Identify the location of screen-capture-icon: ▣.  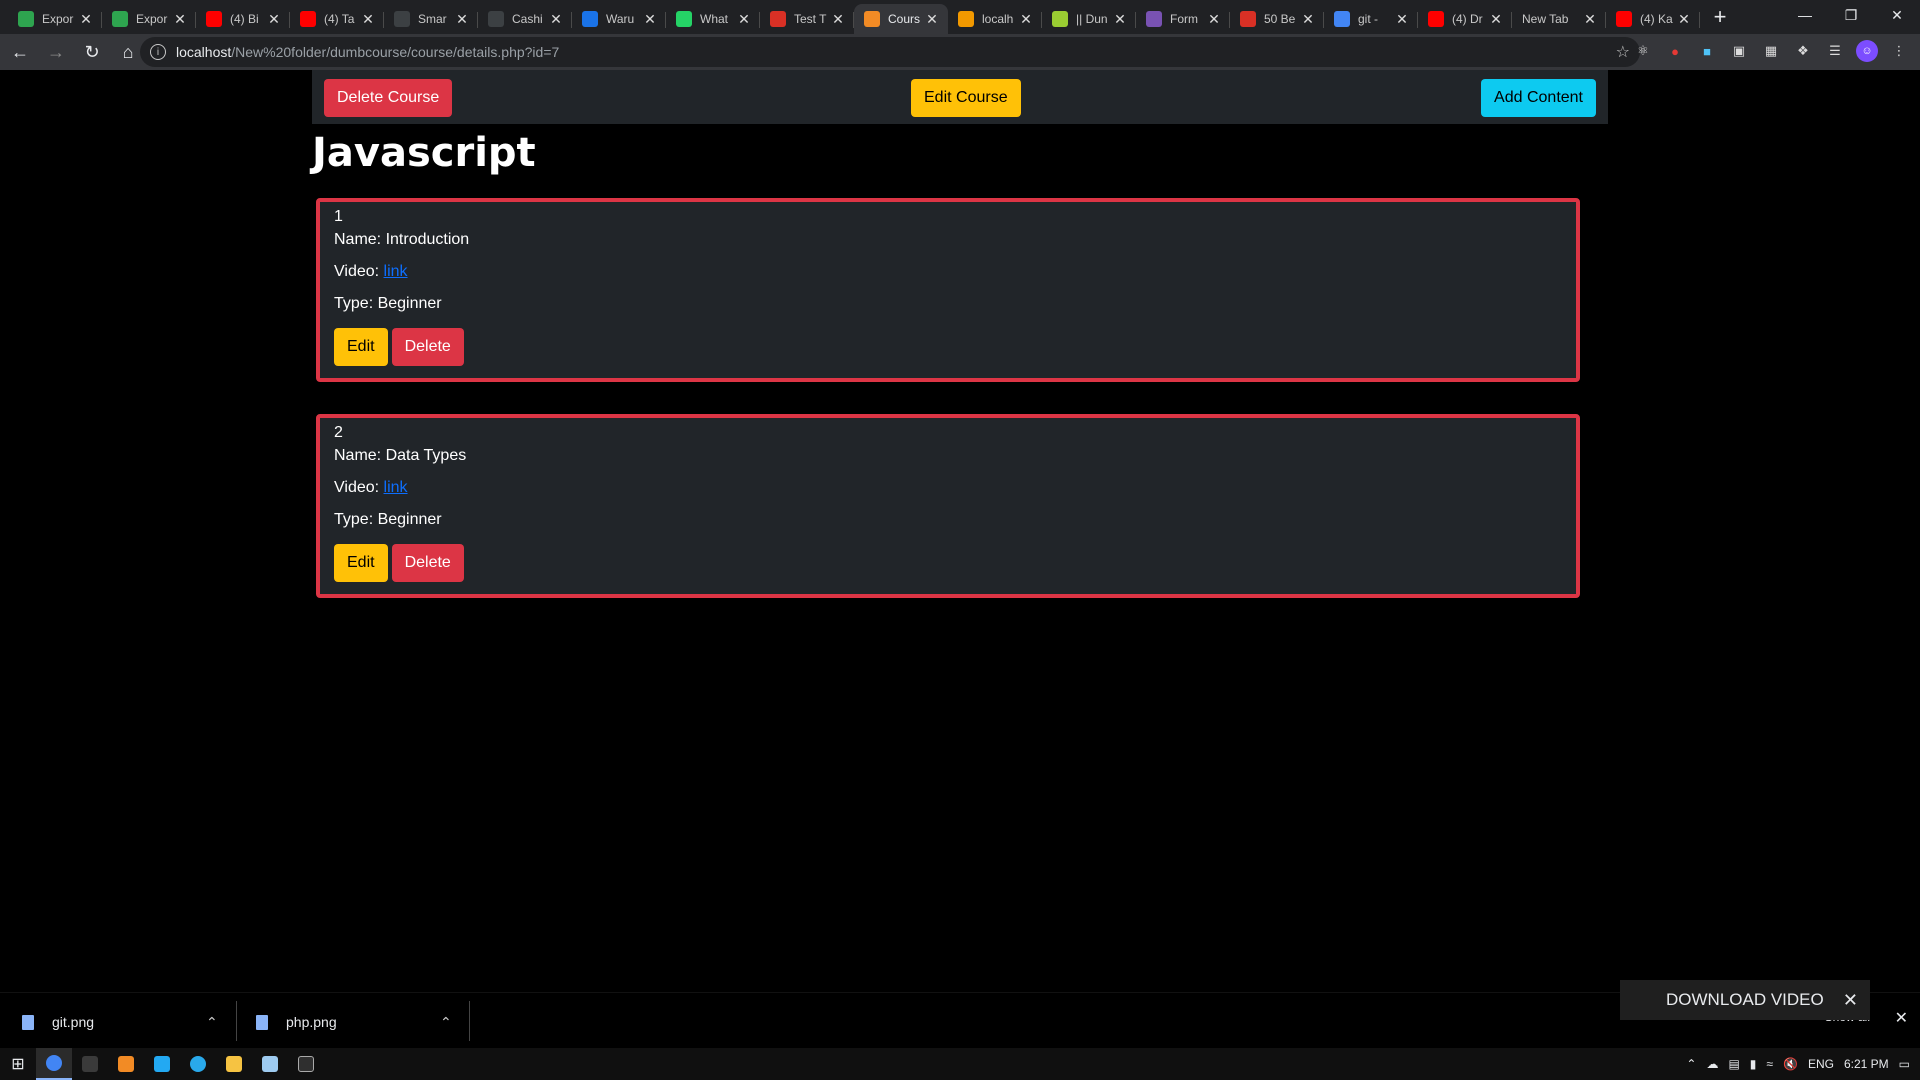
(1739, 51).